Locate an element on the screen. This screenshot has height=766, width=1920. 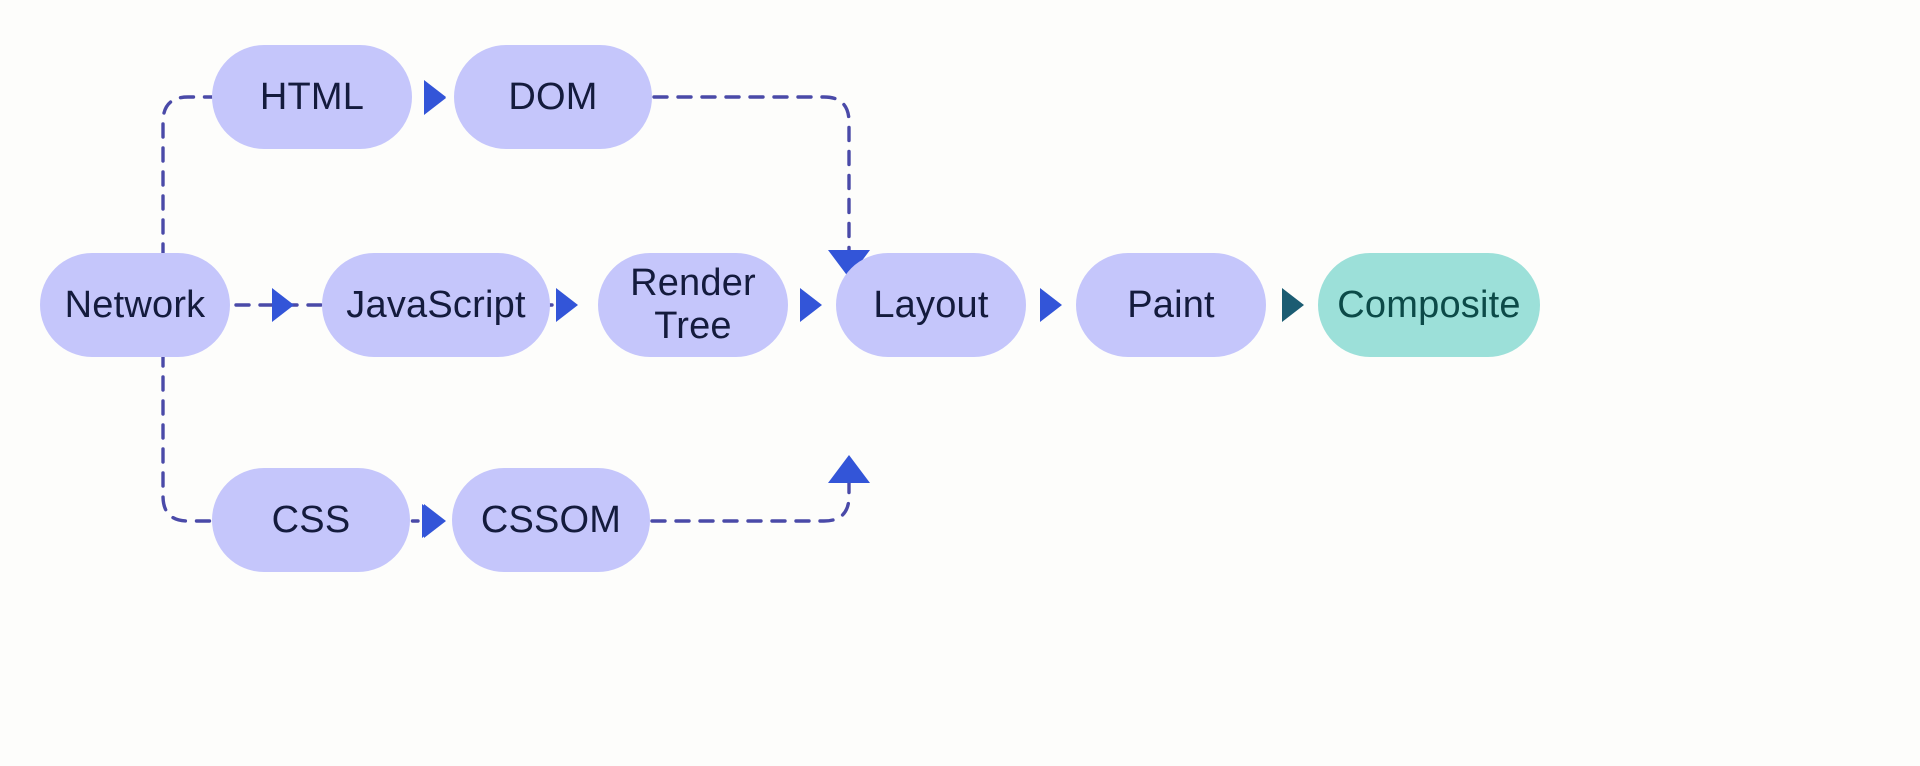
node-cssom-label: CSSOM is located at coordinates (551, 519).